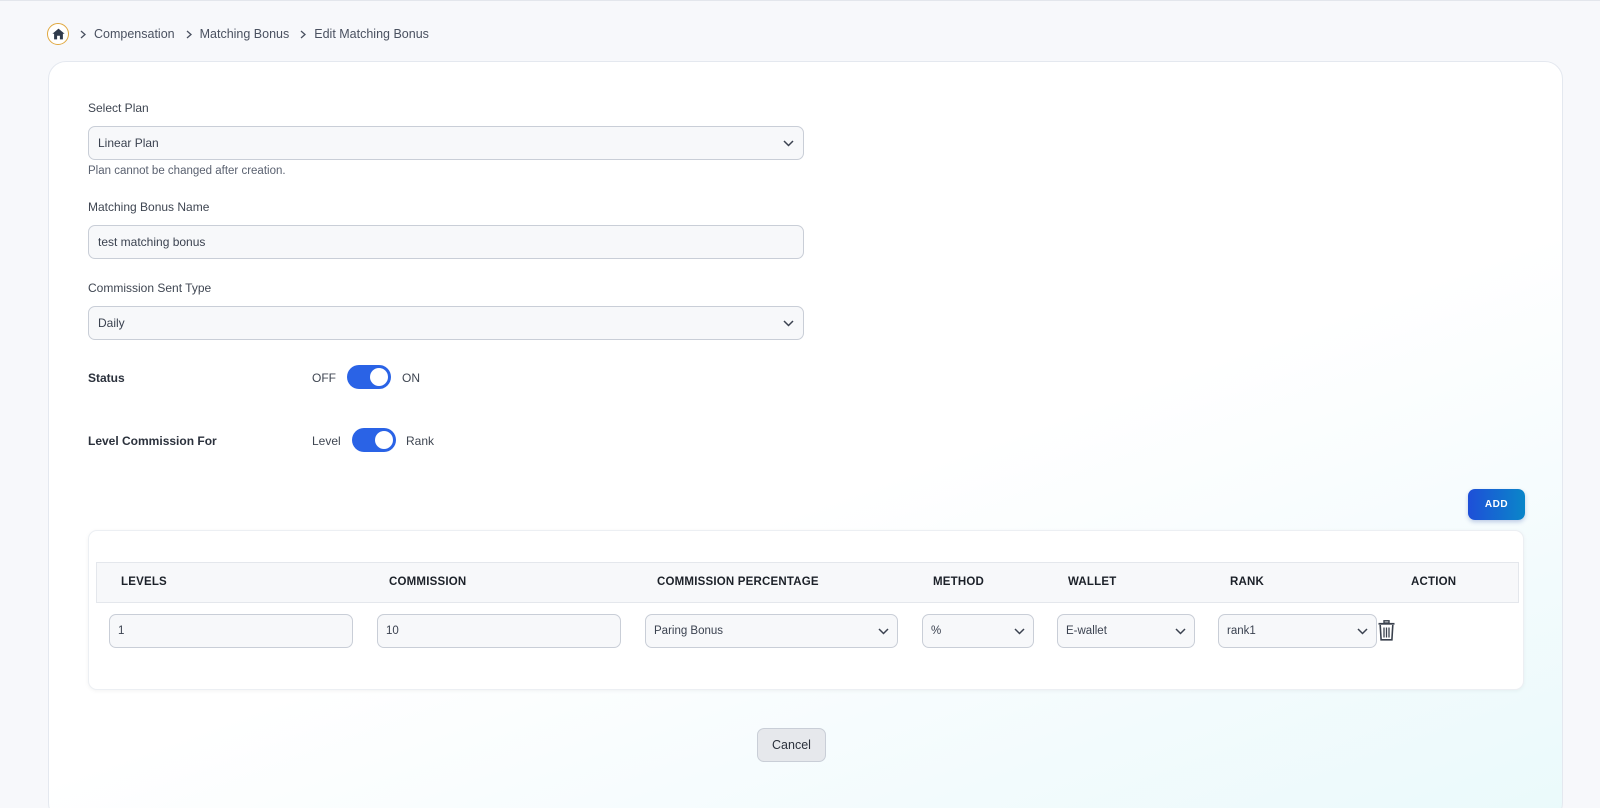 The image size is (1600, 808). What do you see at coordinates (392, 631) in the screenshot?
I see `commission-value: 10` at bounding box center [392, 631].